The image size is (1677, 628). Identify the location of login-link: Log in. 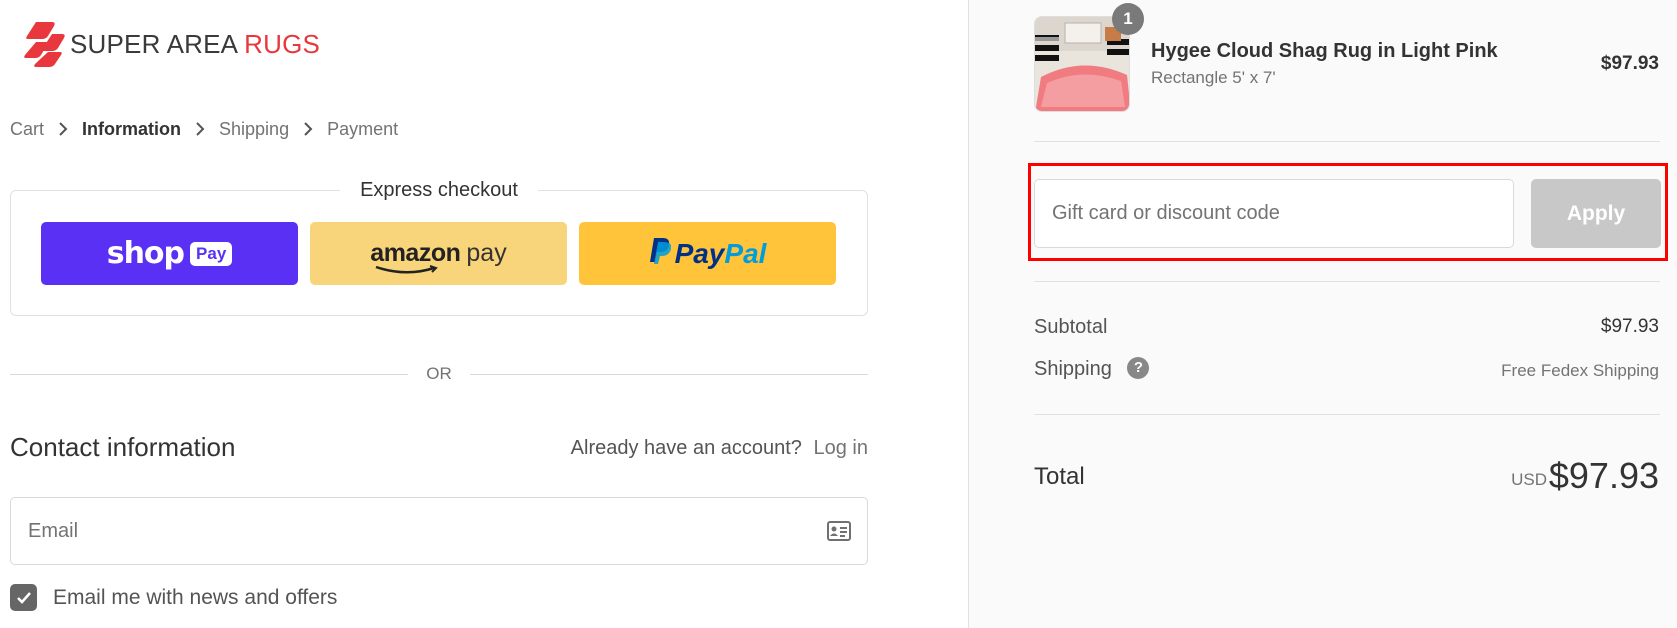
(841, 448).